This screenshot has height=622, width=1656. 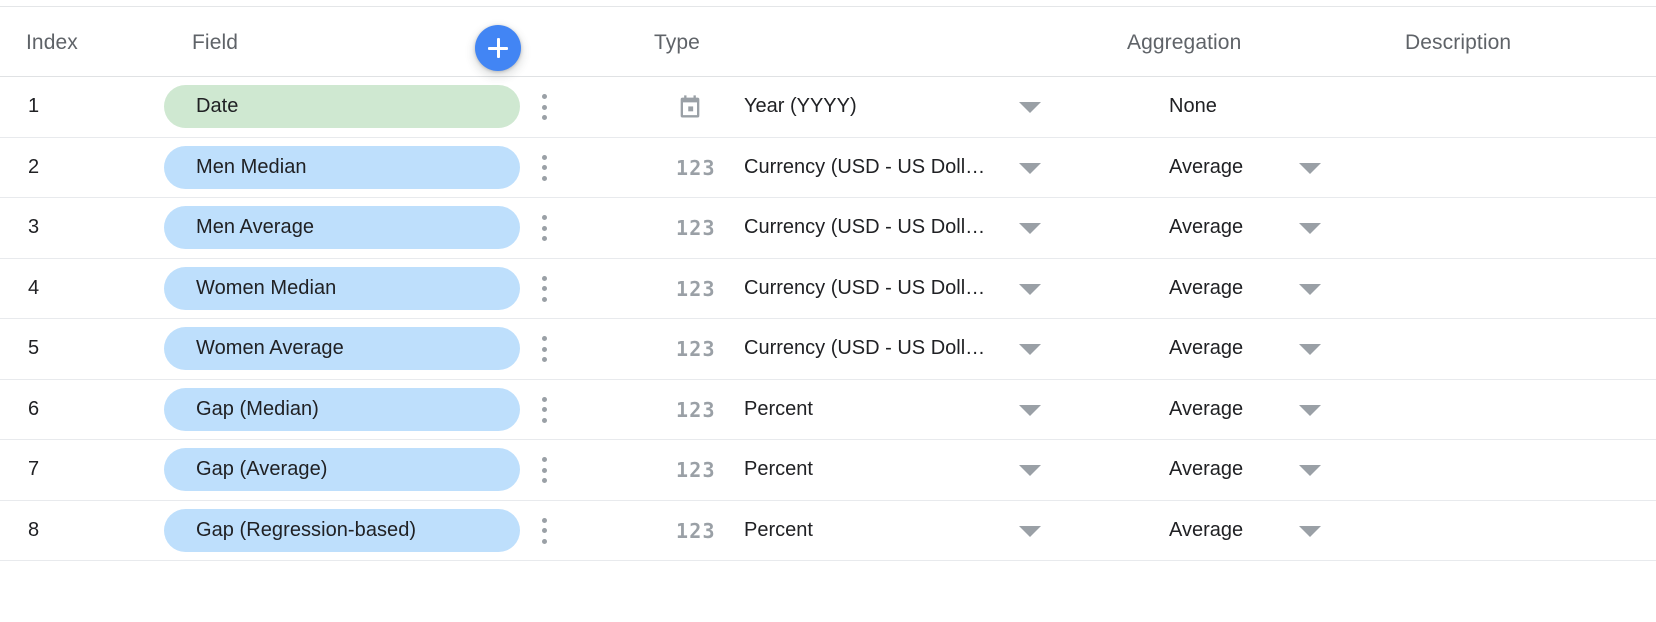 I want to click on field-name-chip: Women Average, so click(x=342, y=348).